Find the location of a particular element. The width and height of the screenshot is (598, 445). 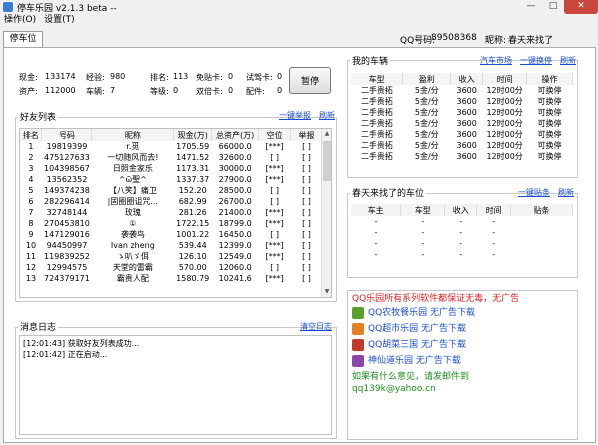

col-empty-spot: 空位 is located at coordinates (275, 135).